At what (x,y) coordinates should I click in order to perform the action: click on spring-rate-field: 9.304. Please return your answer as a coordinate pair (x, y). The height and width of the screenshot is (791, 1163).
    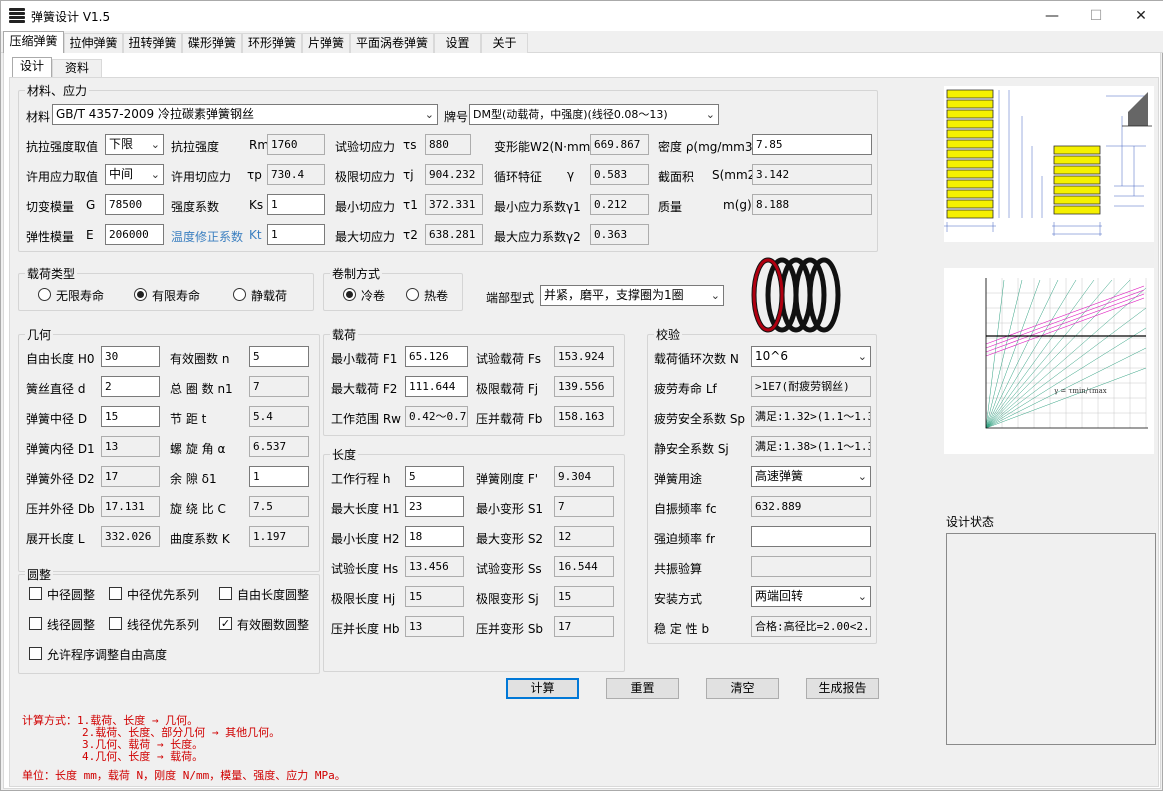
    Looking at the image, I should click on (584, 476).